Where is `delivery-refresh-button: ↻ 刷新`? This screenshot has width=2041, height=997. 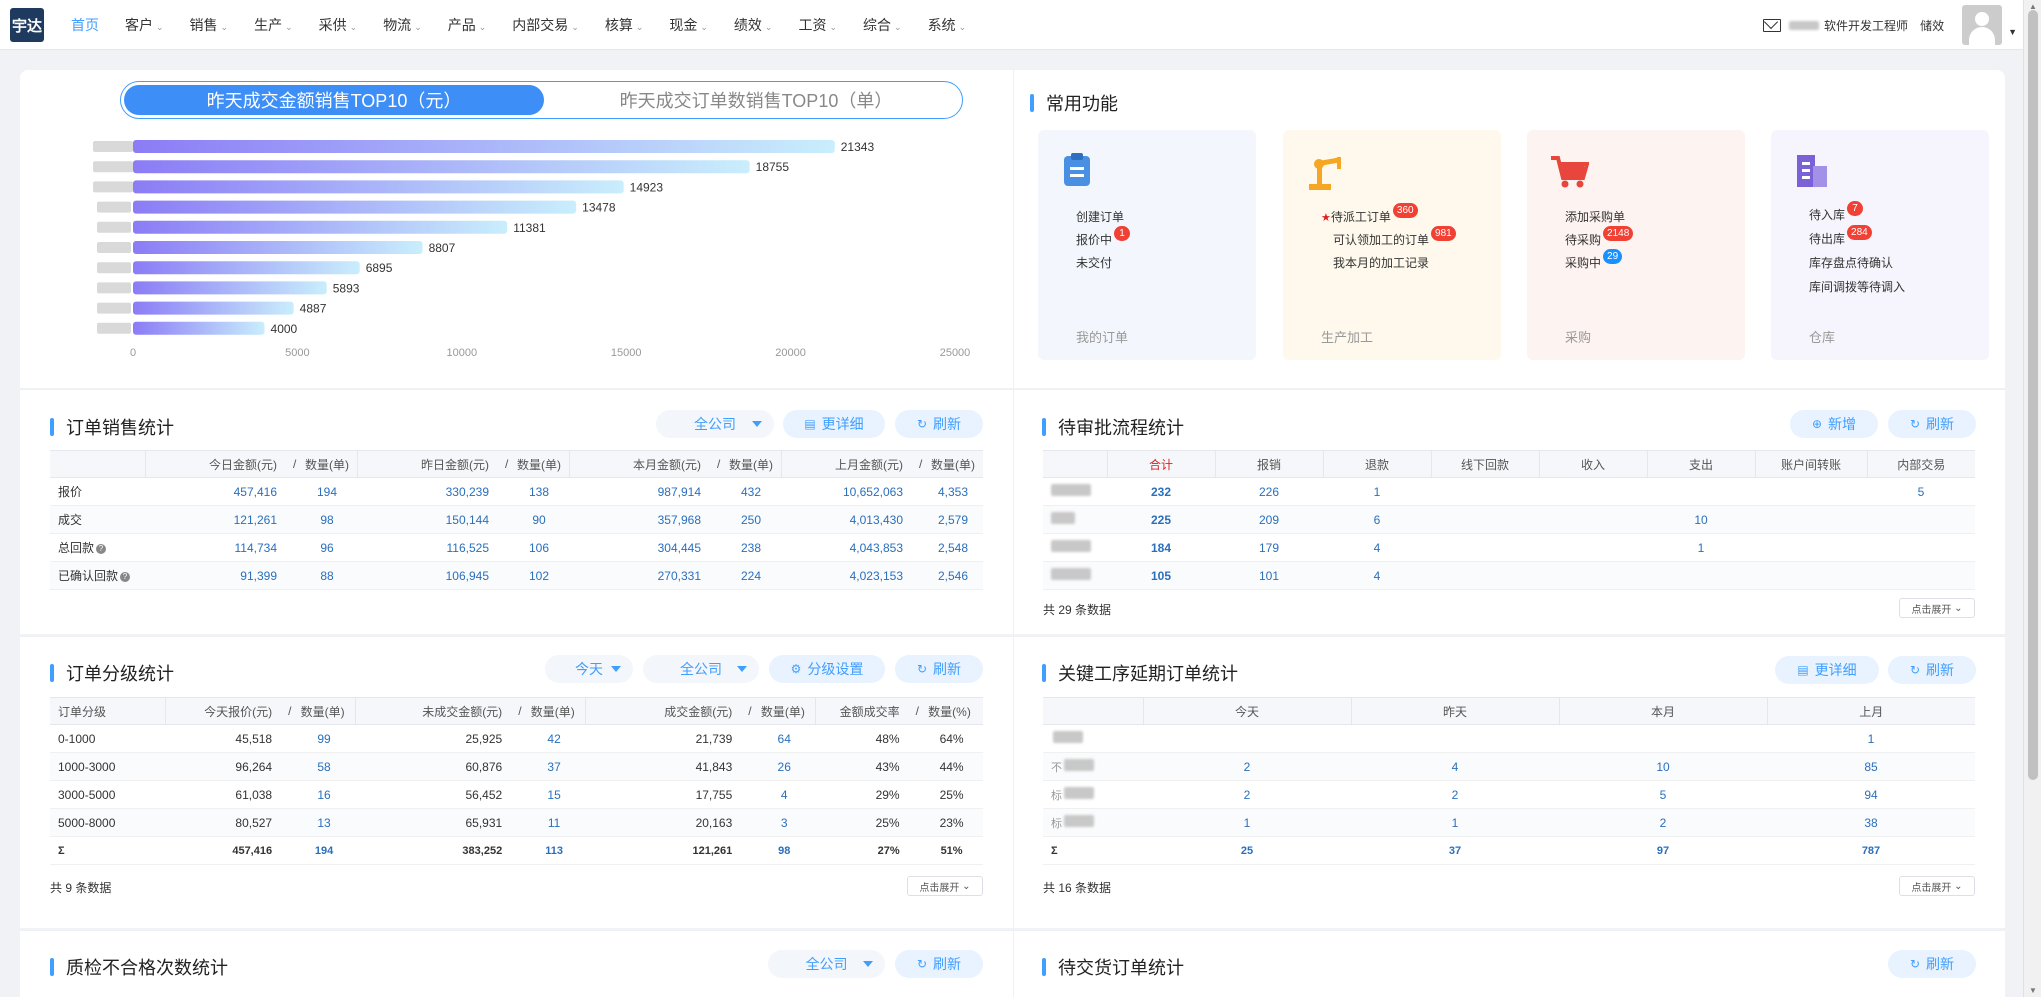
delivery-refresh-button: ↻ 刷新 is located at coordinates (1932, 964).